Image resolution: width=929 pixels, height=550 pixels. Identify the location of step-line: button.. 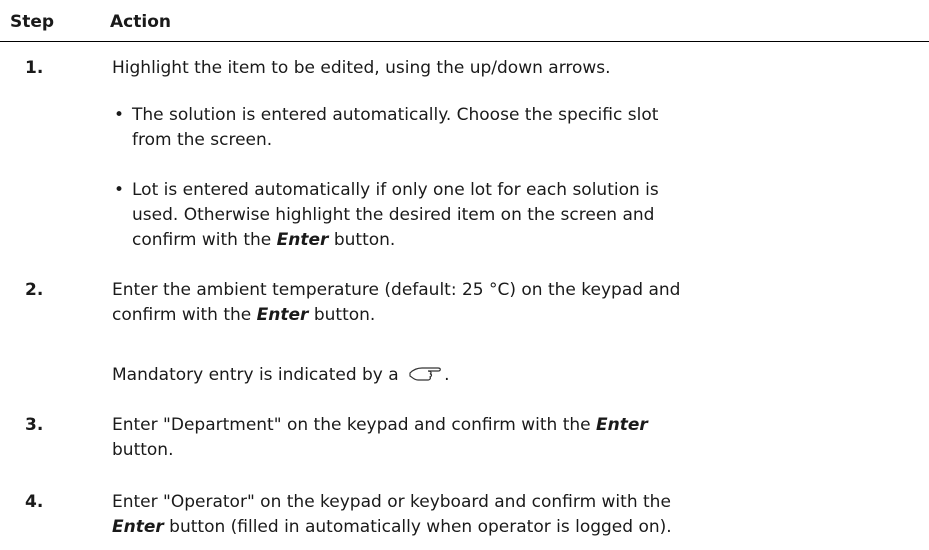
(143, 450).